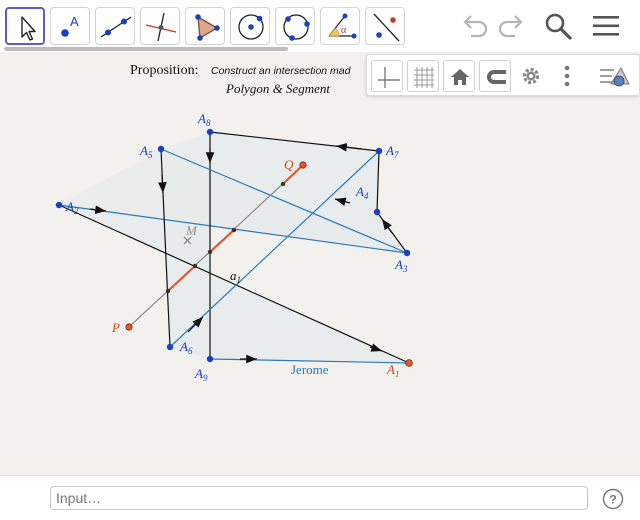 This screenshot has width=640, height=520. I want to click on input-help-button: ?, so click(613, 499).